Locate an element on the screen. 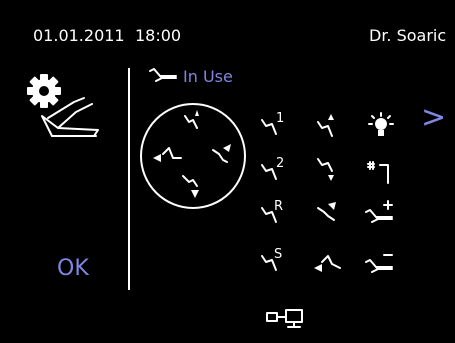 This screenshot has height=343, width=455. svg-text: 1 is located at coordinates (280, 118).